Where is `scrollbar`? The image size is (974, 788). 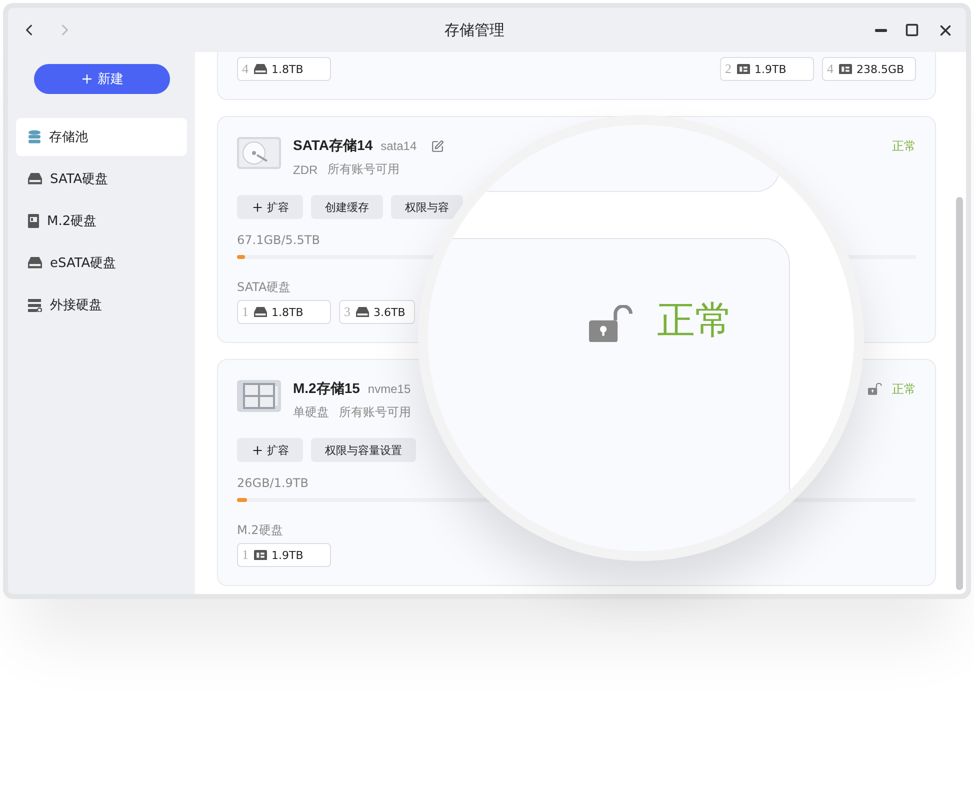 scrollbar is located at coordinates (959, 393).